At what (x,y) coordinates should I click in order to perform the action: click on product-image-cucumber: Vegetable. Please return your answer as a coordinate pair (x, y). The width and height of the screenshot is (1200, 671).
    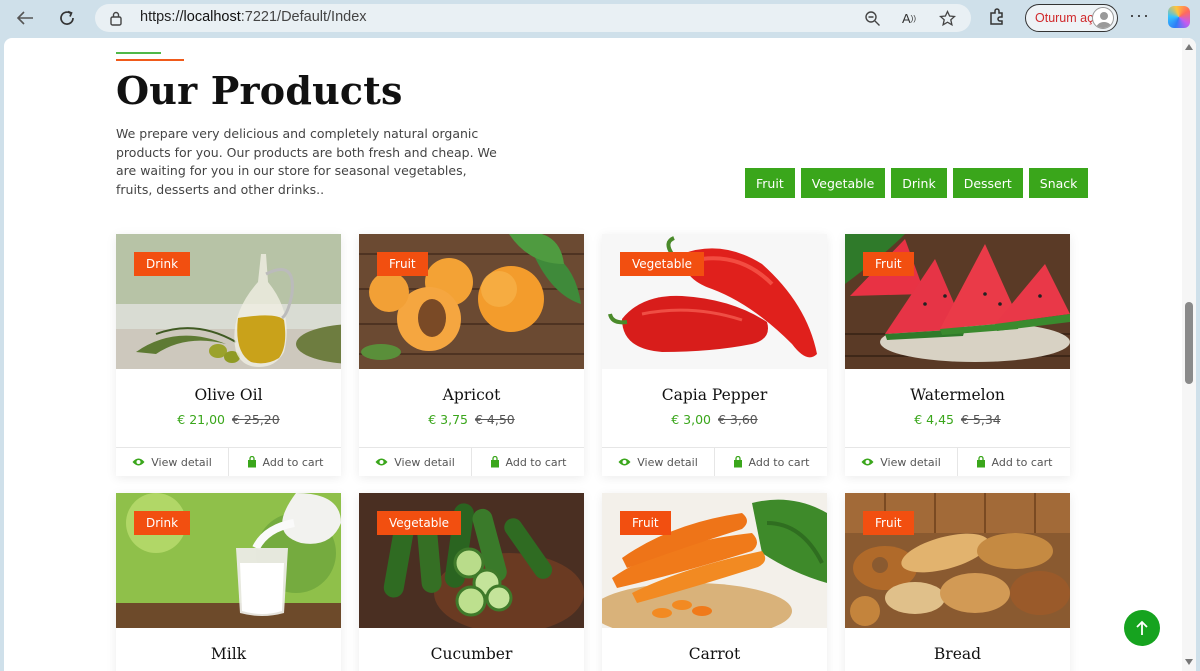
    Looking at the image, I should click on (471, 560).